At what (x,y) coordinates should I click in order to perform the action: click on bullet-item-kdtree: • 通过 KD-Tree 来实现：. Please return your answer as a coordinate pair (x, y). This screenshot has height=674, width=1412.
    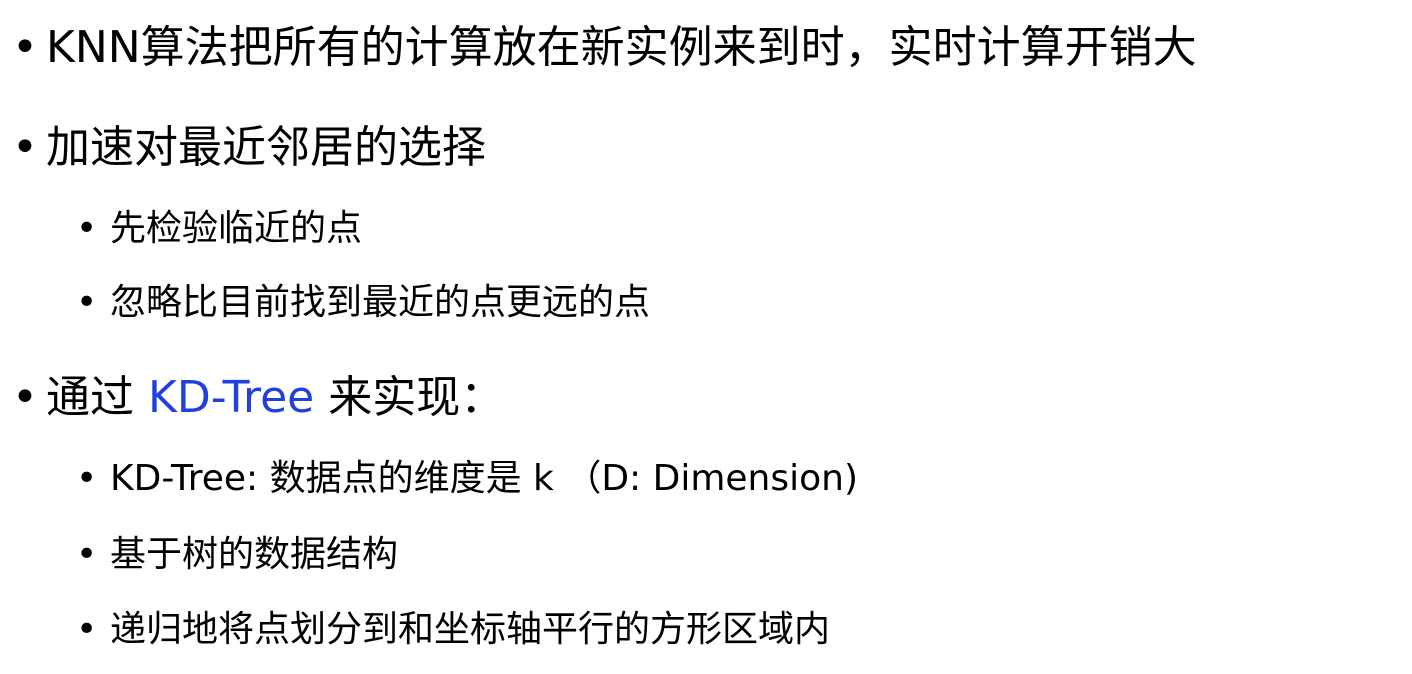
    Looking at the image, I should click on (258, 398).